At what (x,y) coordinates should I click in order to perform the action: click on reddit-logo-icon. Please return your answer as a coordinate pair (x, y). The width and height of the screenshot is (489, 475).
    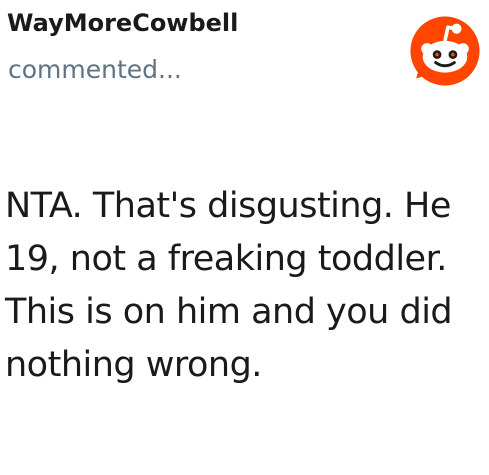
    Looking at the image, I should click on (445, 51).